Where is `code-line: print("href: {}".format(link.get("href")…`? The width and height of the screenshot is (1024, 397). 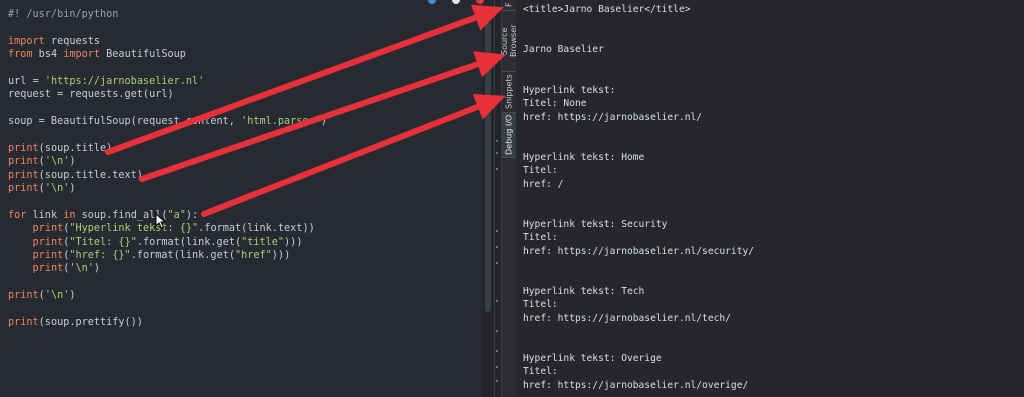
code-line: print("href: {}".format(link.get("href")… is located at coordinates (167, 255).